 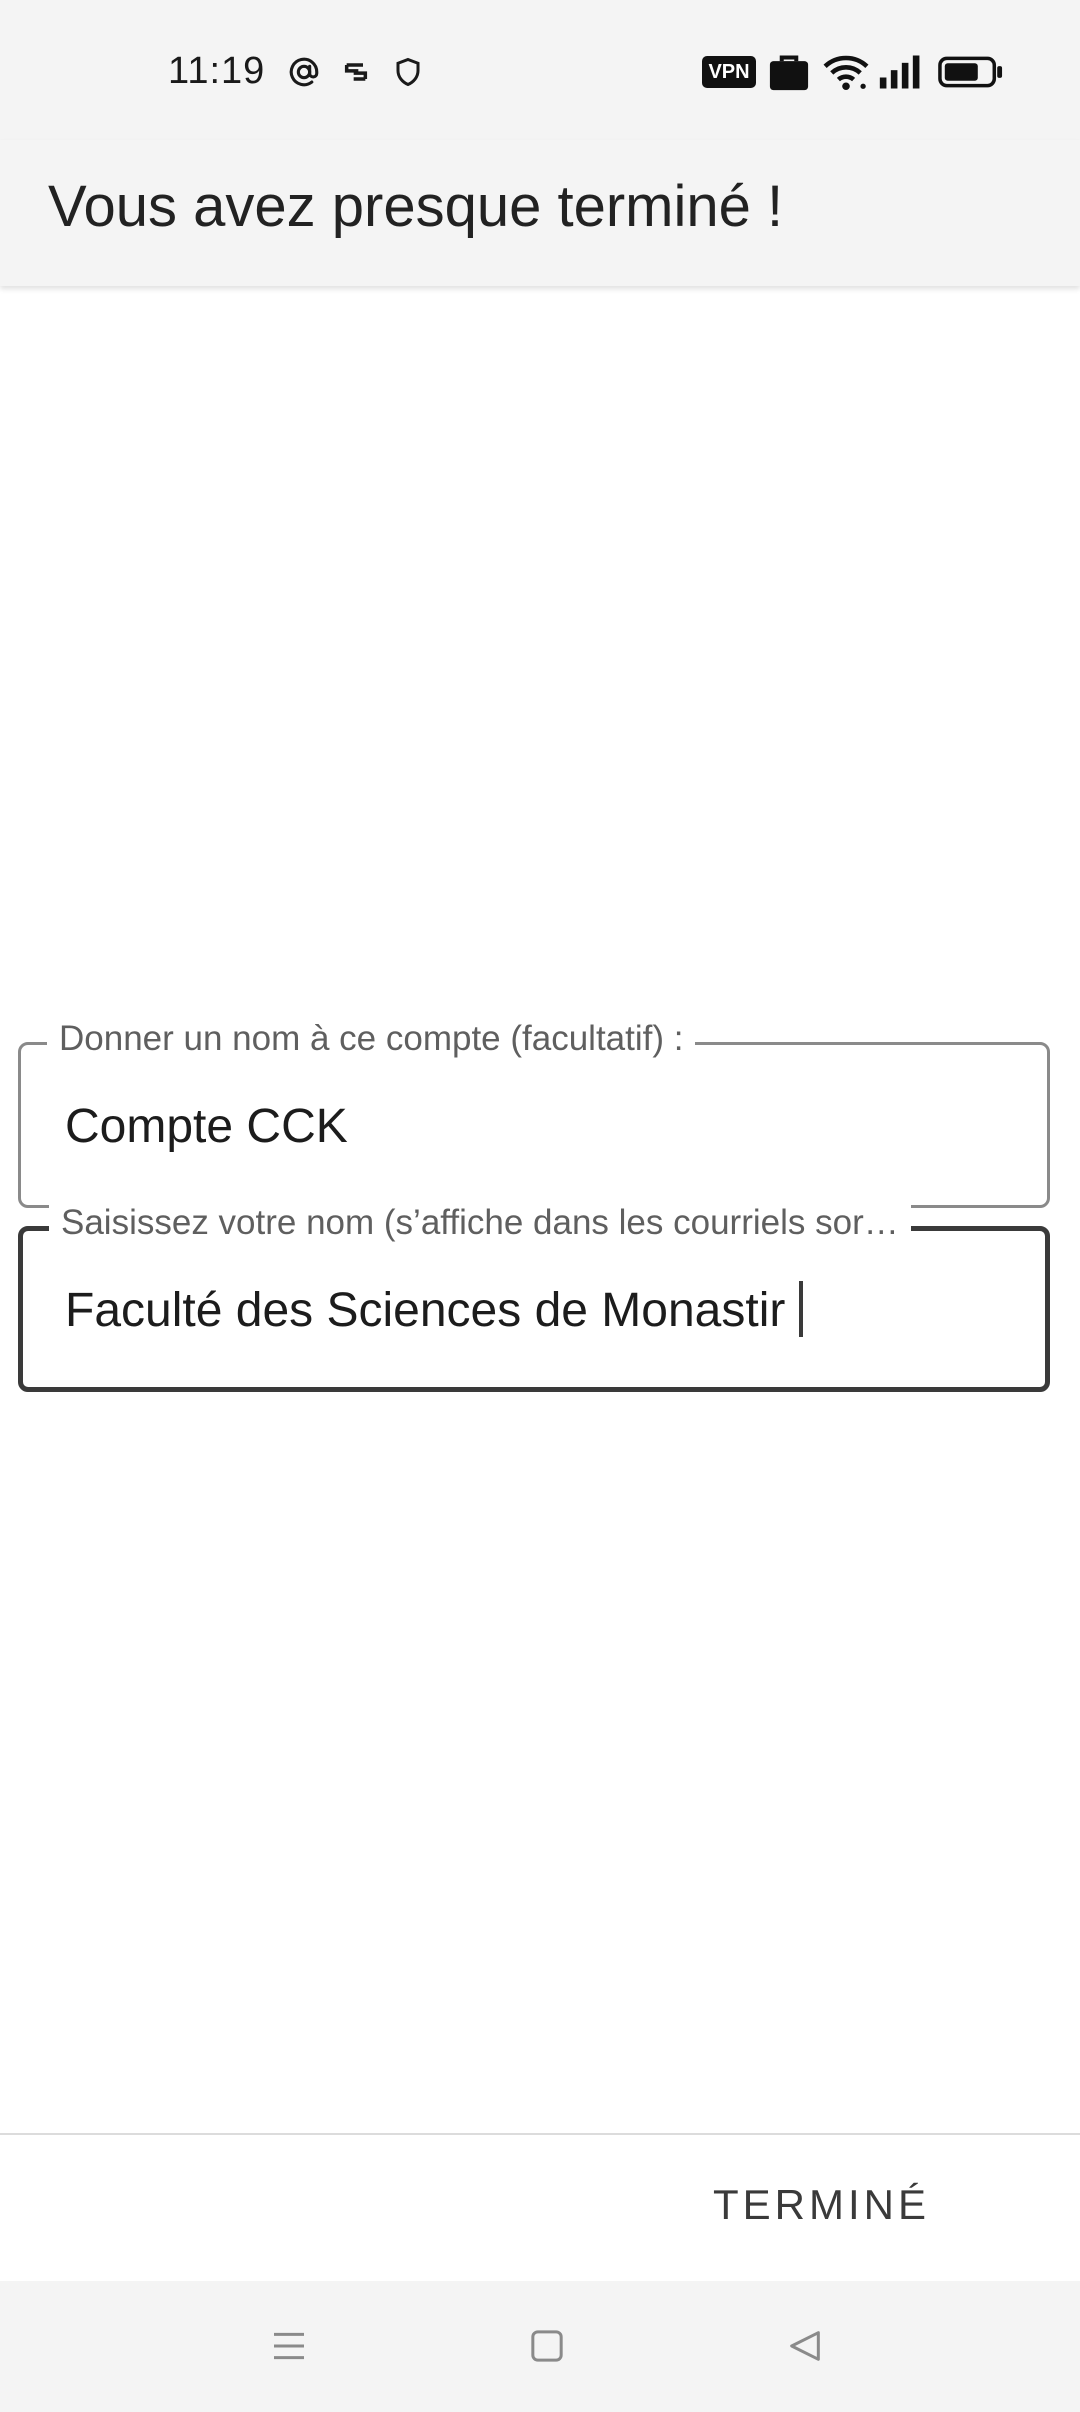 What do you see at coordinates (425, 1310) in the screenshot?
I see `your-name-value: Faculté des Sciences de Monastir` at bounding box center [425, 1310].